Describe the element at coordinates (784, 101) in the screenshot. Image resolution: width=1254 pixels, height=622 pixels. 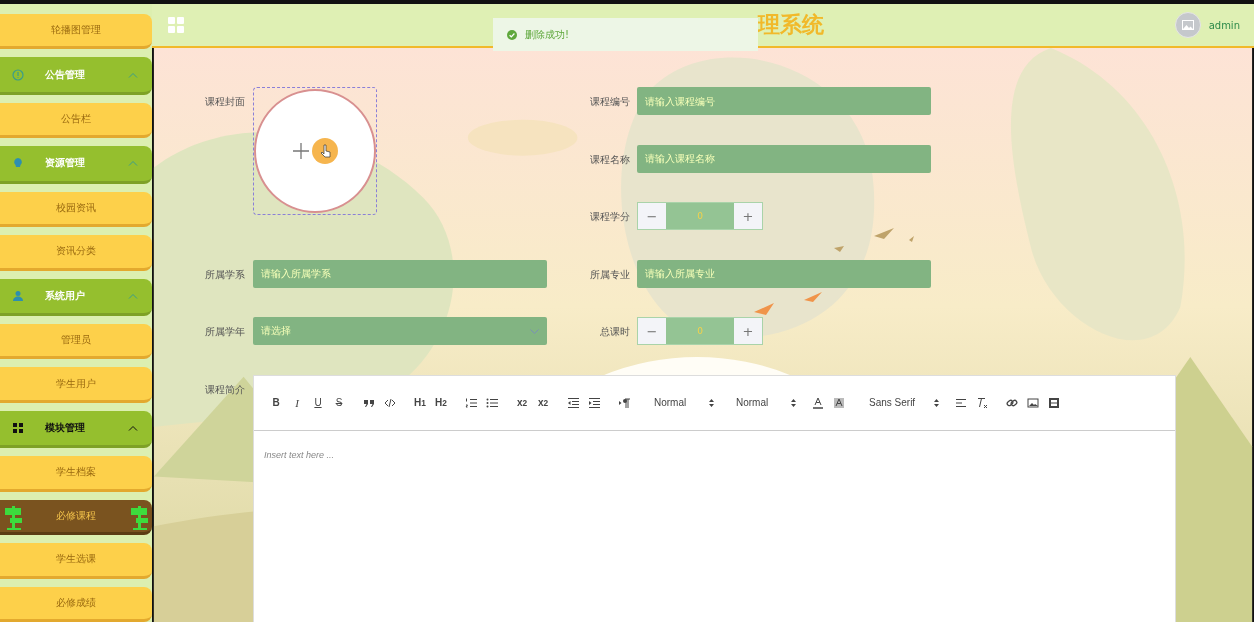
I see `input-field: 请输入课程编号` at that location.